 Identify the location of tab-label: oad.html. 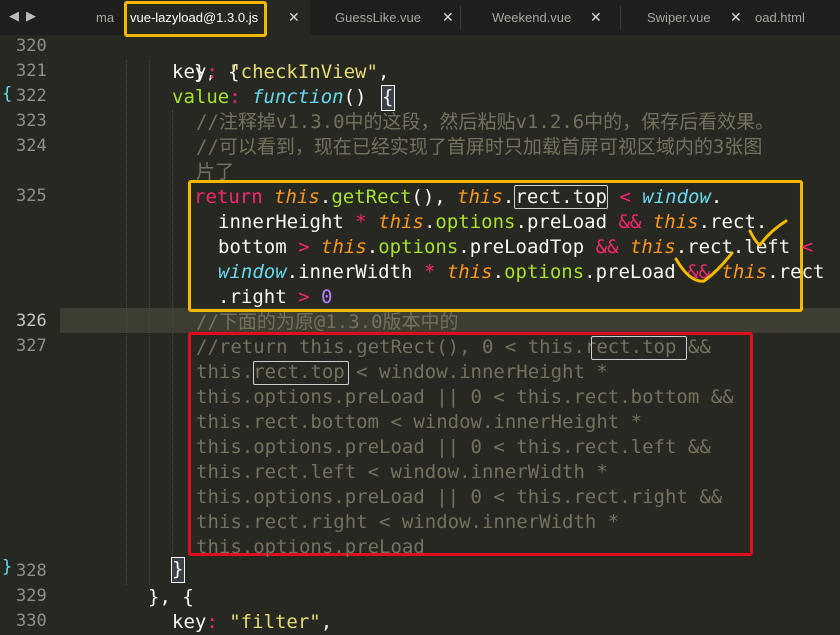
(780, 17).